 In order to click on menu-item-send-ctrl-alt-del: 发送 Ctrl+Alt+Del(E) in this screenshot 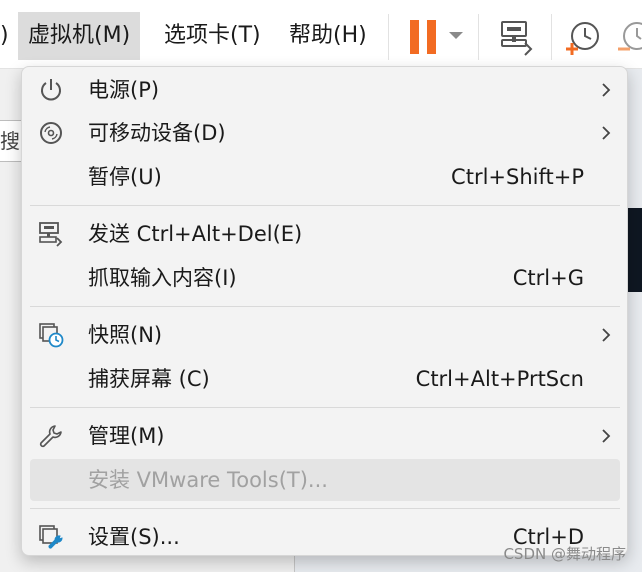, I will do `click(325, 234)`.